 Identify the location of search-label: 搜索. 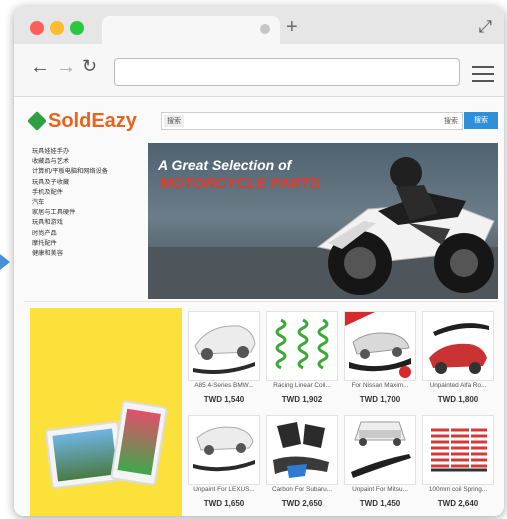
(451, 121).